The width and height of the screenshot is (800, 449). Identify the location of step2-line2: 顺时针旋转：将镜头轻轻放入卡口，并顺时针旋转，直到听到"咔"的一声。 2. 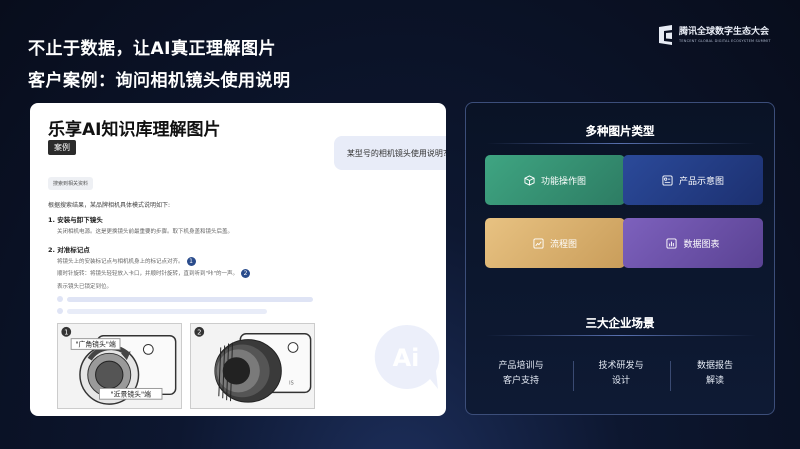
(154, 273).